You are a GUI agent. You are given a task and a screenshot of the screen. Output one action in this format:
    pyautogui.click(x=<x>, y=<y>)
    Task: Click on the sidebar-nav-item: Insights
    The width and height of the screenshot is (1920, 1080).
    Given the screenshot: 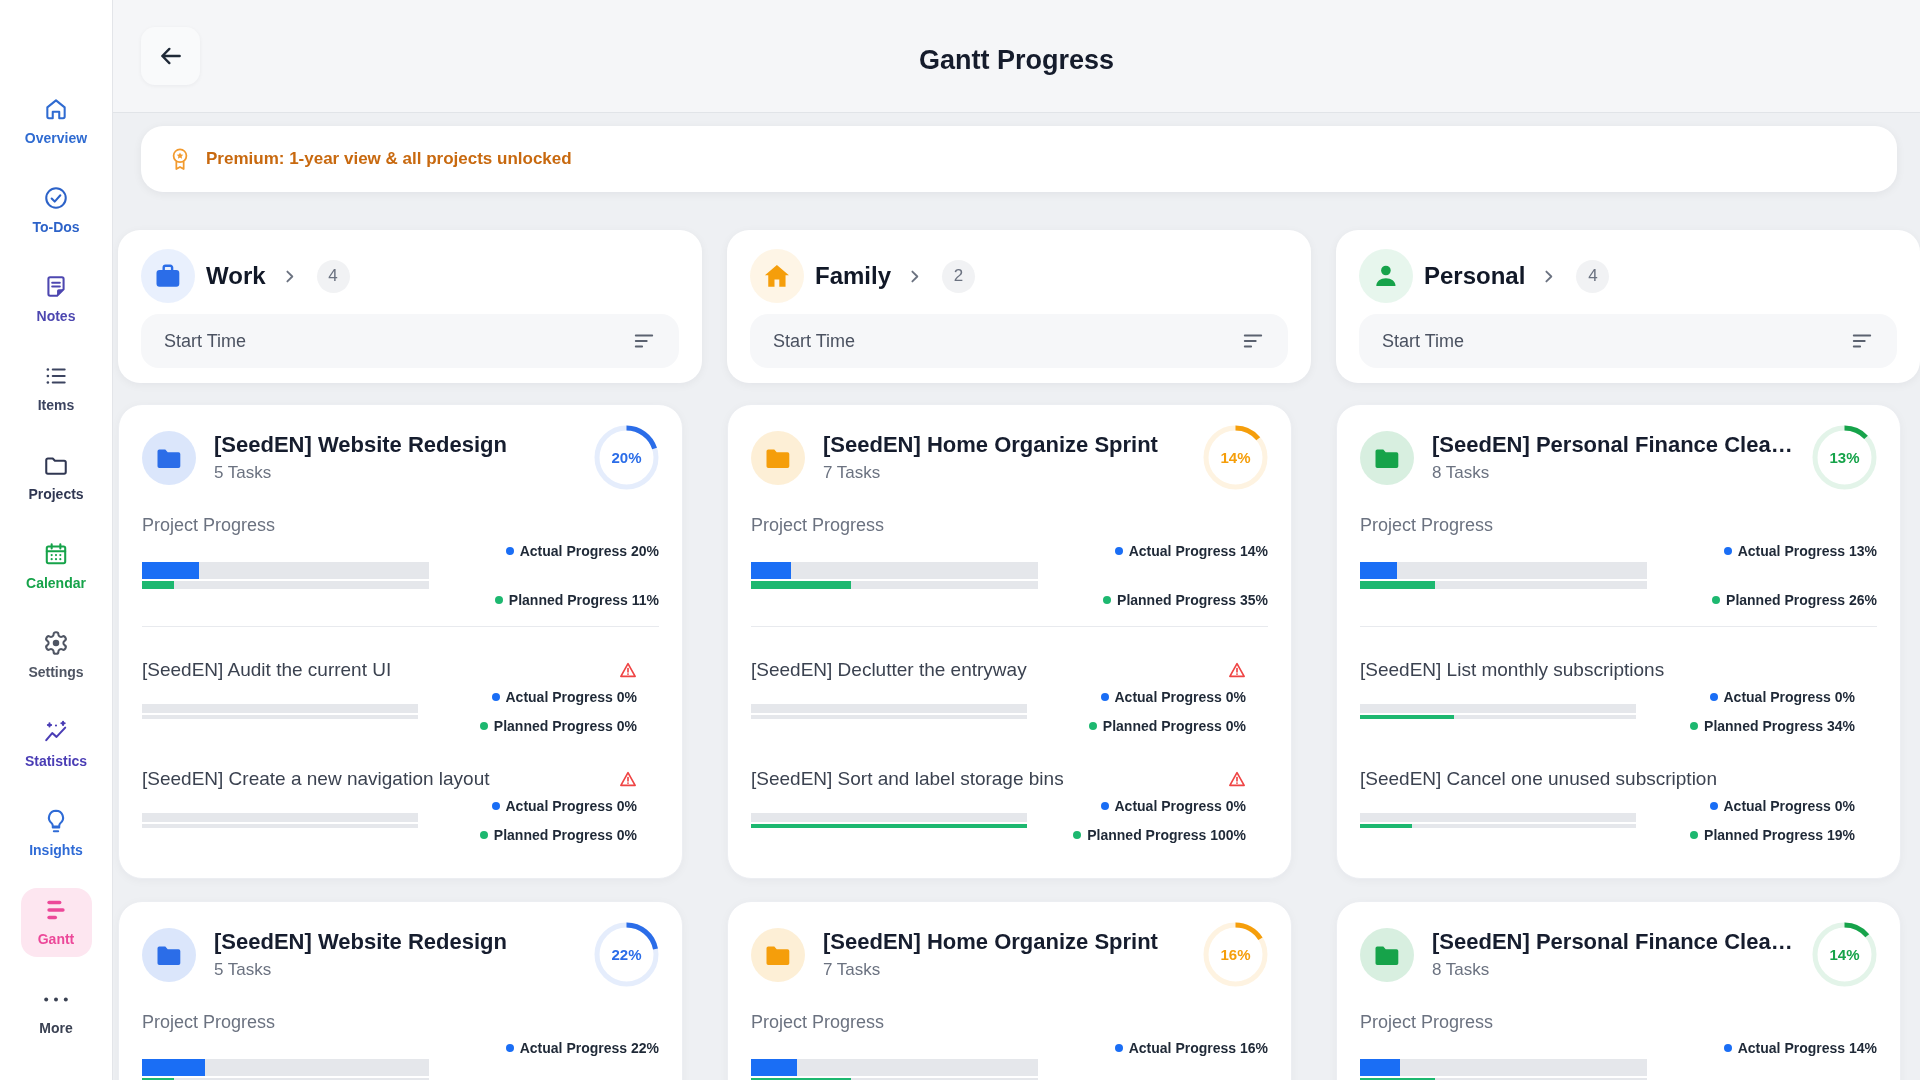 What is the action you would take?
    pyautogui.click(x=56, y=833)
    